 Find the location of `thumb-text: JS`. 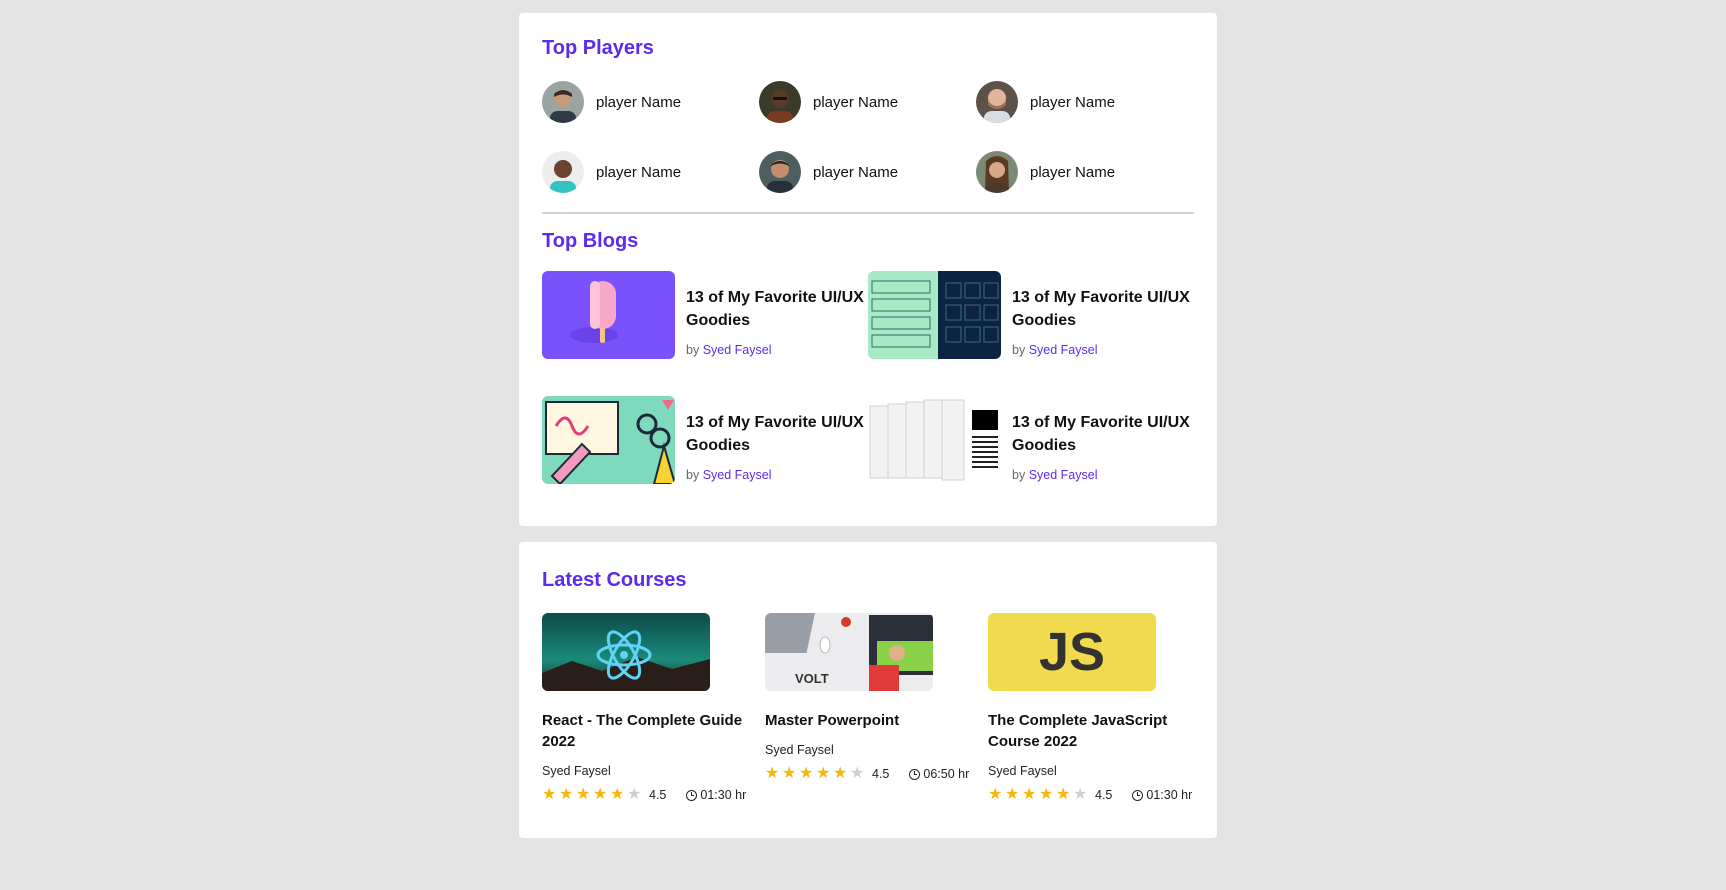

thumb-text: JS is located at coordinates (1072, 652).